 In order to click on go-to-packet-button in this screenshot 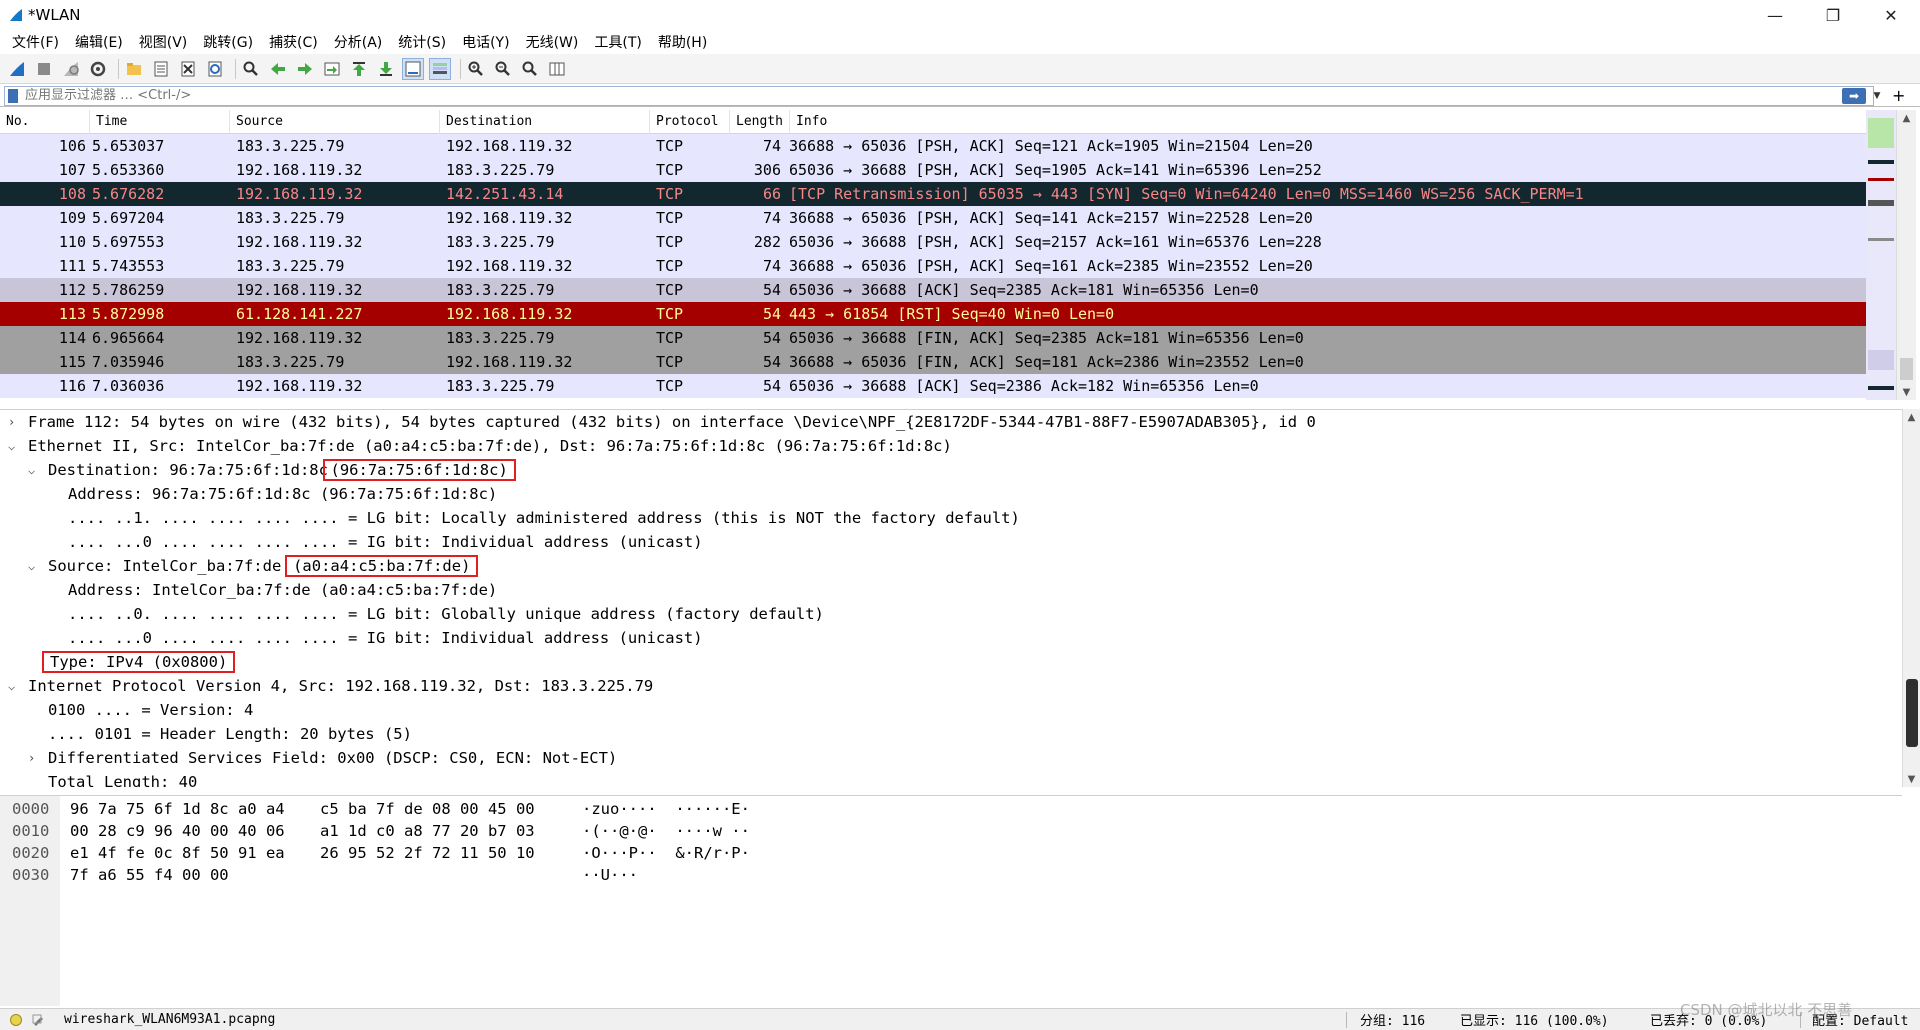, I will do `click(332, 69)`.